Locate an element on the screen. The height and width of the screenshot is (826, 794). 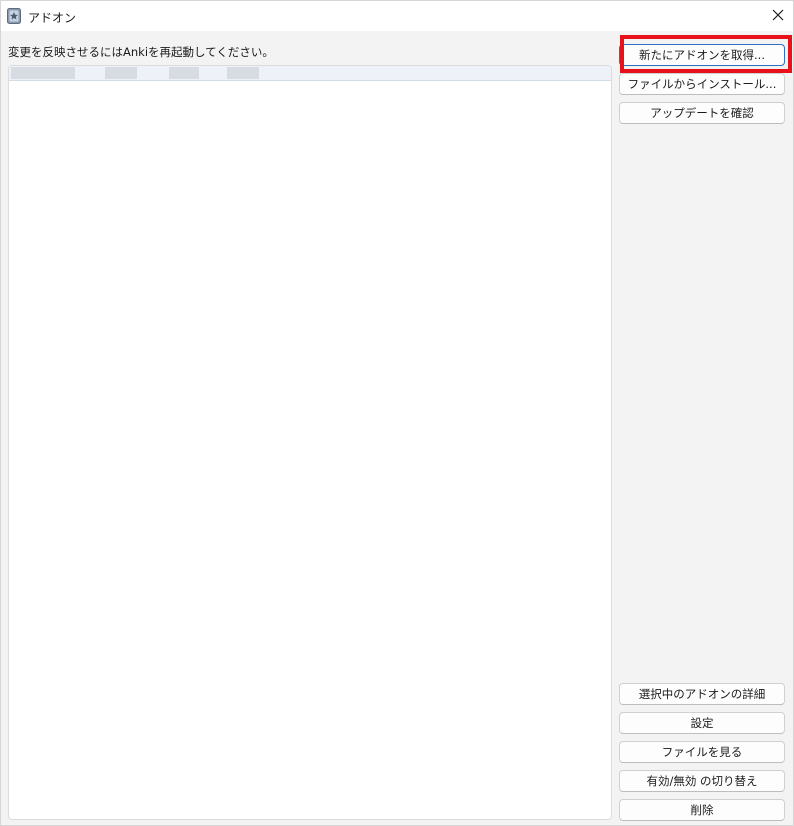
view-files-button: ファイルを見る is located at coordinates (702, 752).